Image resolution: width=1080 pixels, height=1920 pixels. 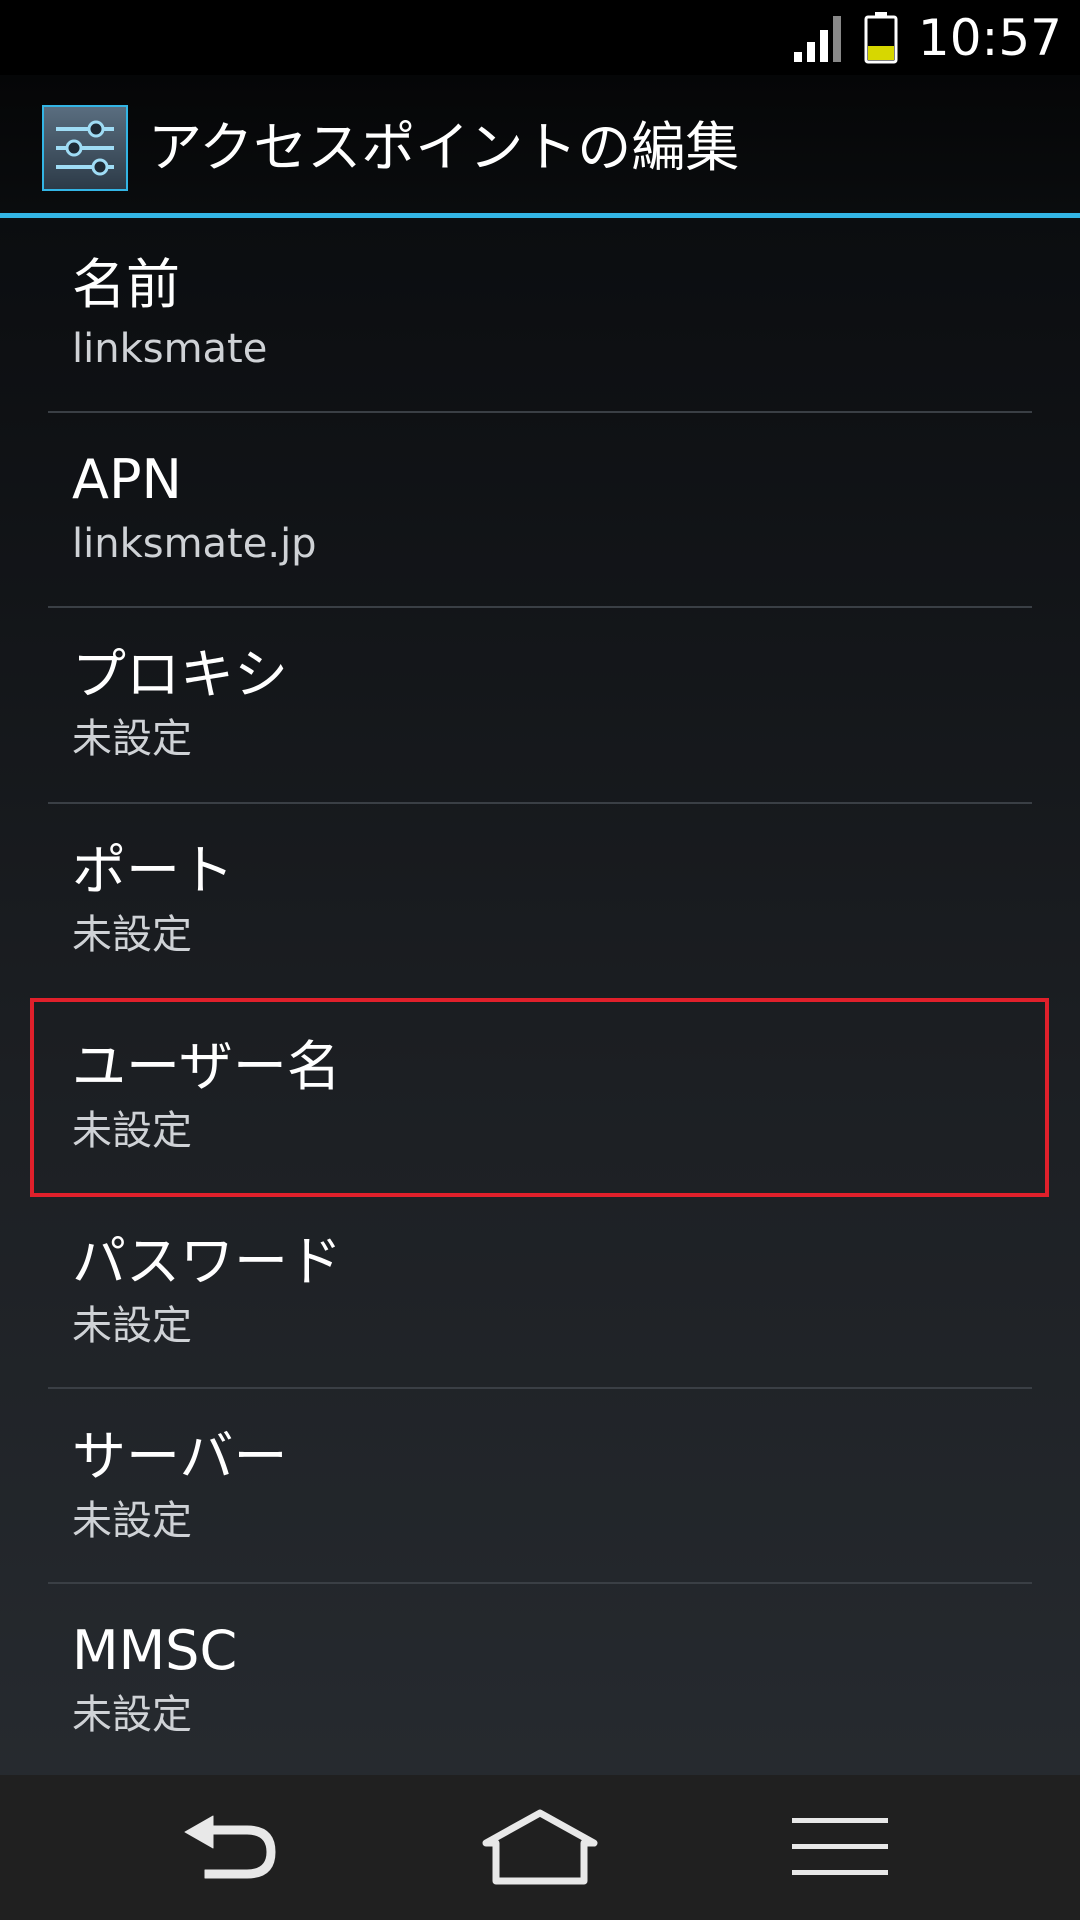 I want to click on navigation-bar, so click(x=540, y=1847).